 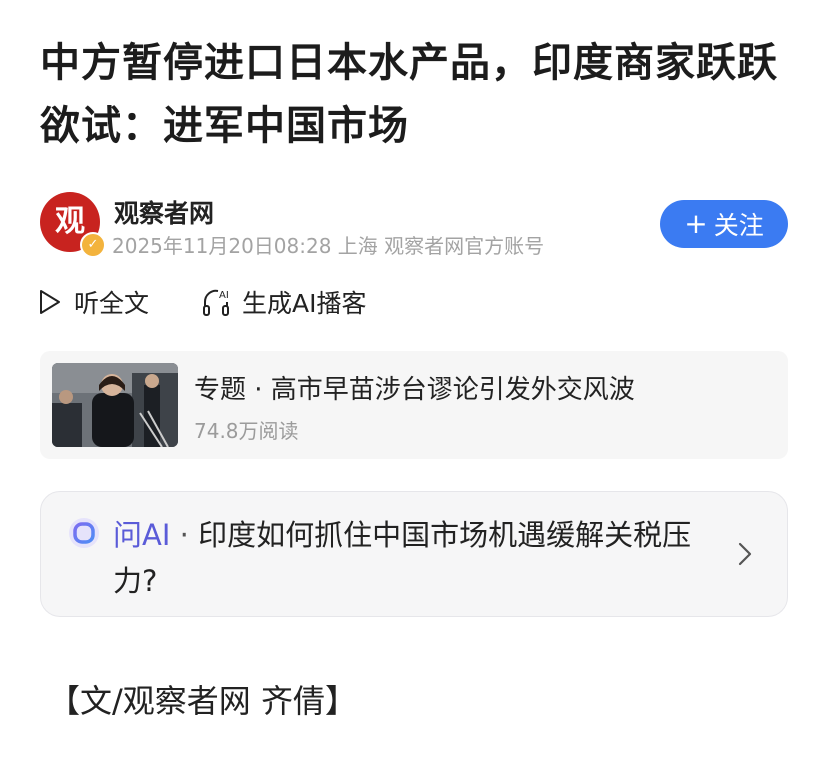 I want to click on generate-podcast-button: AI 生成AI播客, so click(x=284, y=302).